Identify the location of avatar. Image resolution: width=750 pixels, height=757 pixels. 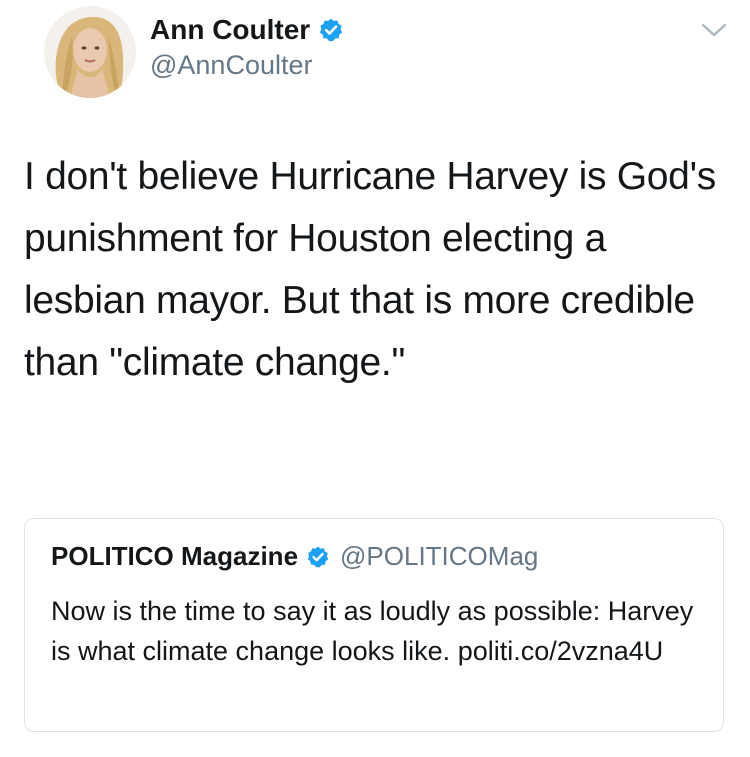
(90, 52).